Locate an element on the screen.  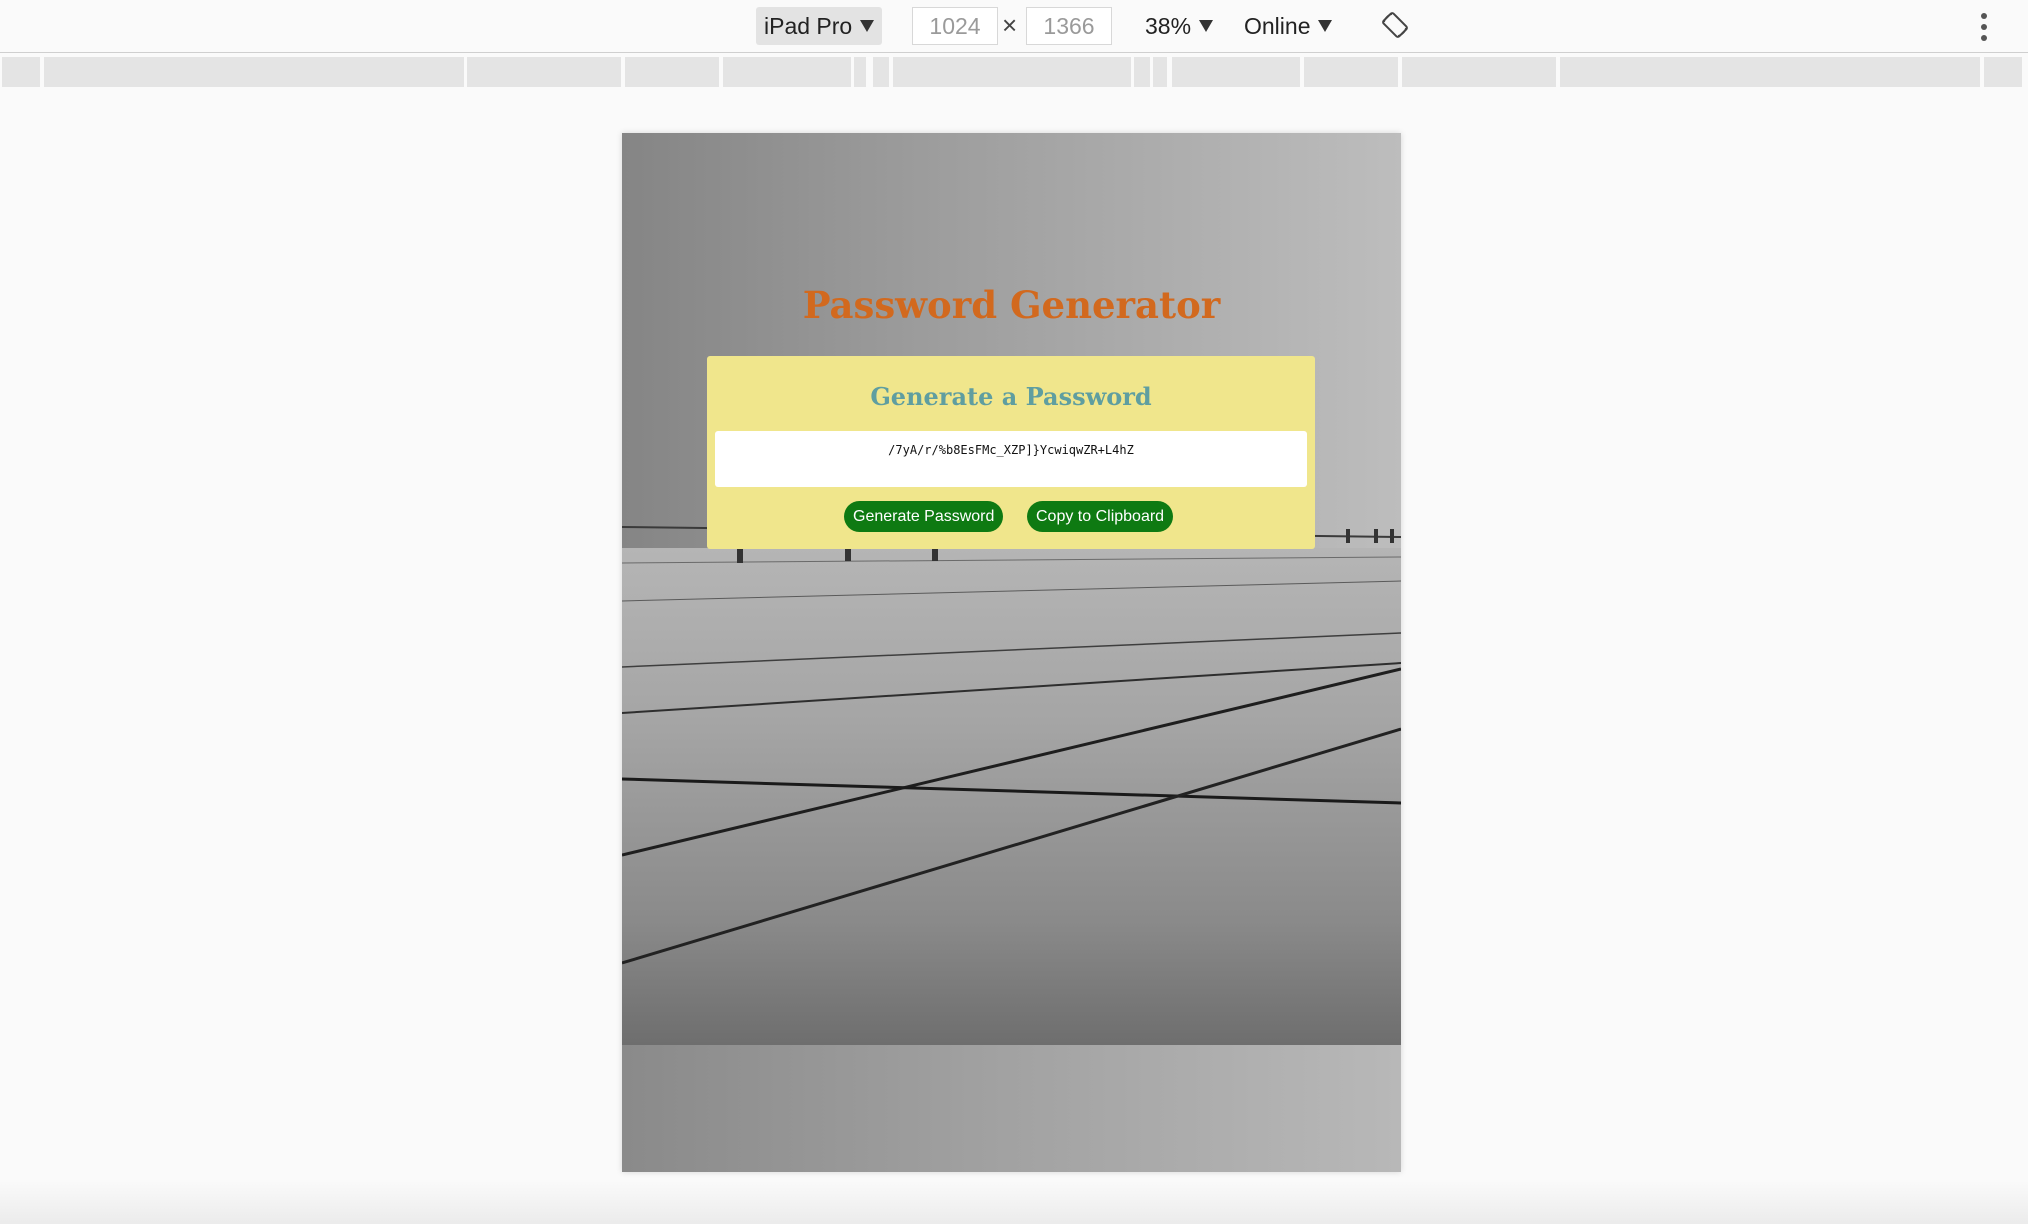
window-bottom-shadow is located at coordinates (1014, 1202).